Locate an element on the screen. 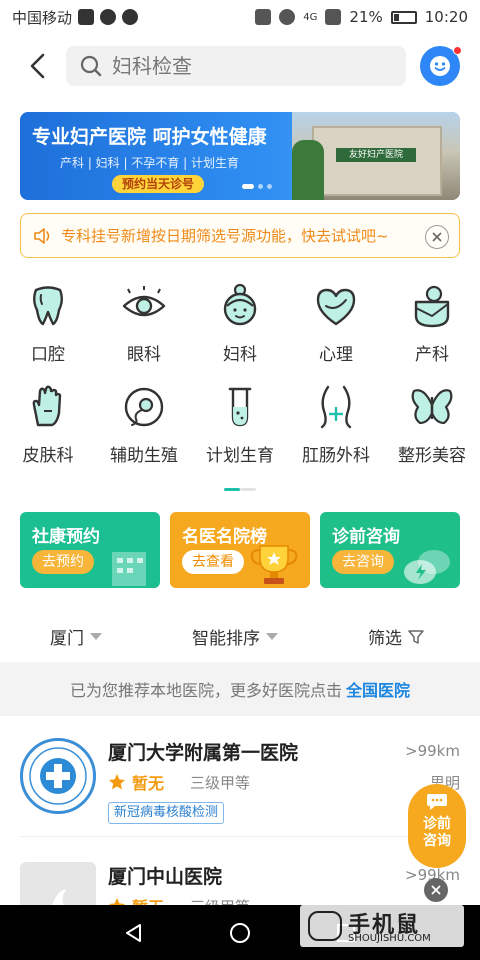  card-title: 社康预约 is located at coordinates (66, 537).